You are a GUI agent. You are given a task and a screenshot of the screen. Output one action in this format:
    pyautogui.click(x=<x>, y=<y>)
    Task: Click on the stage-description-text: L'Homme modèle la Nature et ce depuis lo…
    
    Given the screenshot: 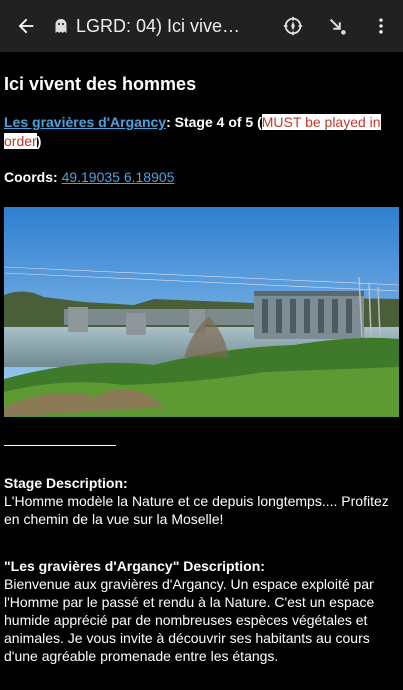 What is the action you would take?
    pyautogui.click(x=196, y=510)
    